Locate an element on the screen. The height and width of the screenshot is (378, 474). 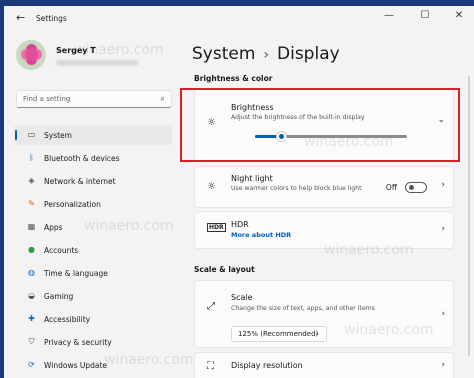
sidebar-item-label: Bluetooth & devices is located at coordinates (82, 158).